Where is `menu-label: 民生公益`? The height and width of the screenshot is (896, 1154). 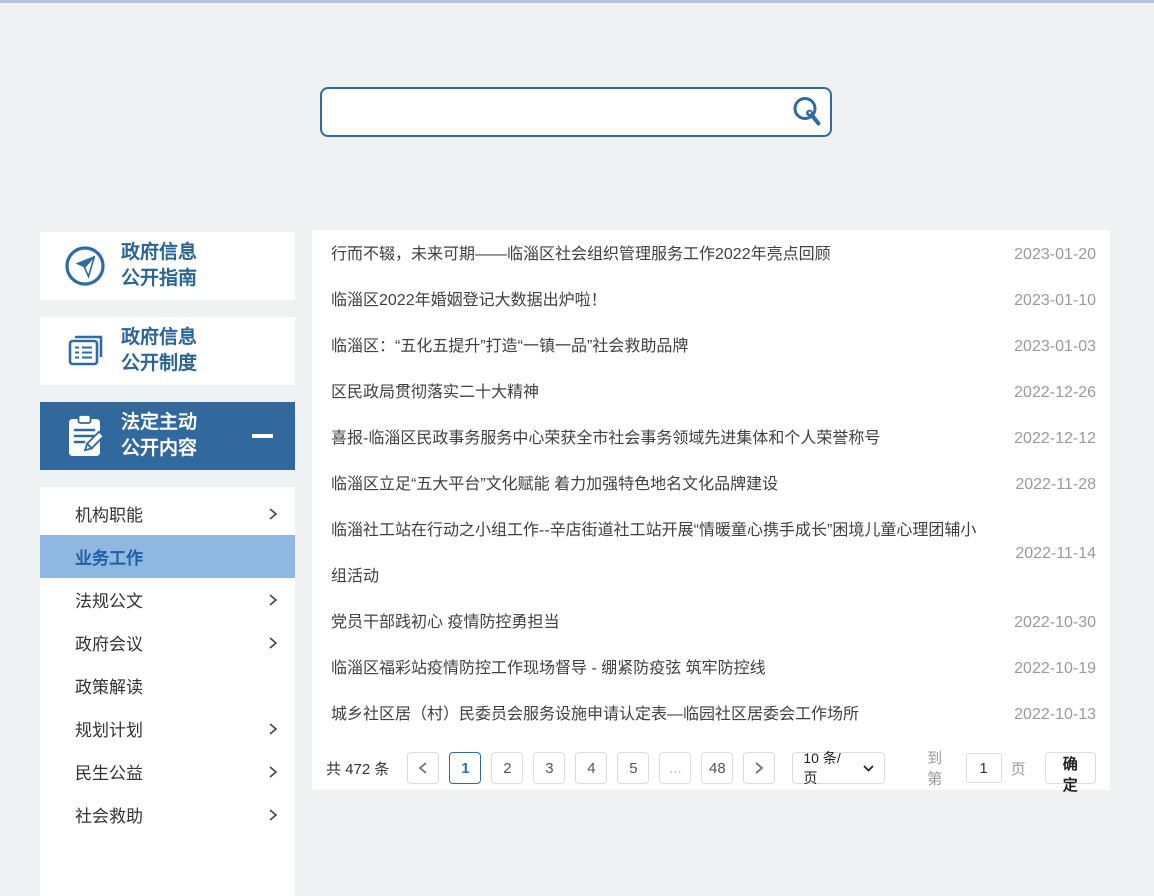 menu-label: 民生公益 is located at coordinates (109, 773).